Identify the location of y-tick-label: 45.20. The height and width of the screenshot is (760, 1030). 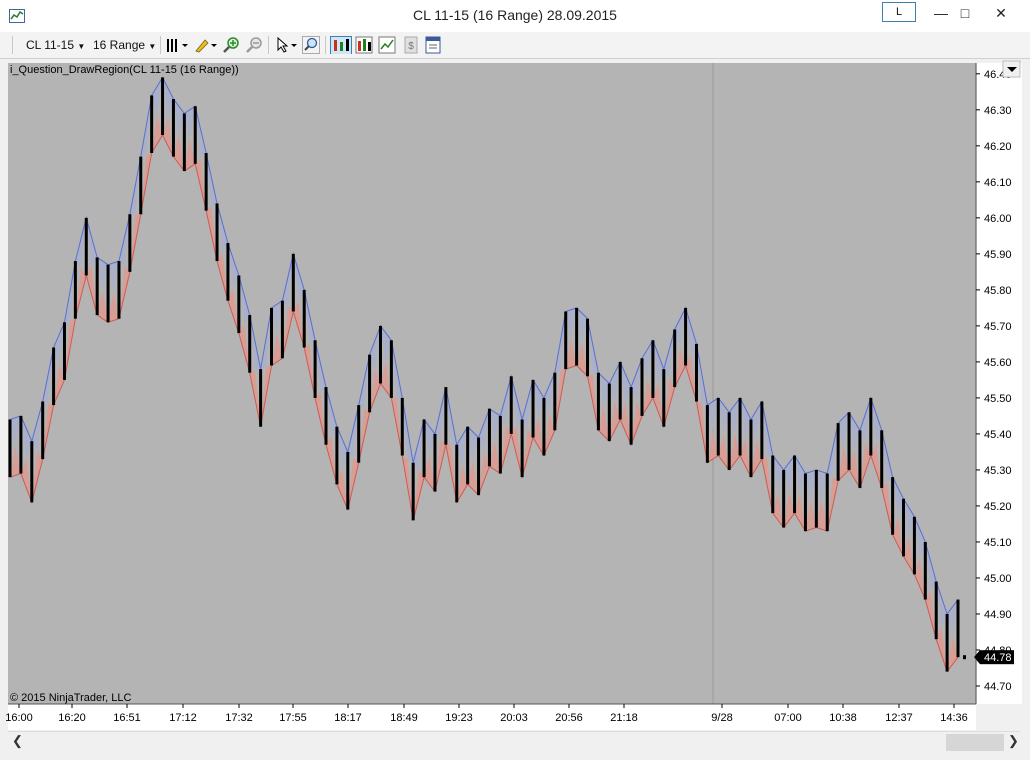
(998, 507).